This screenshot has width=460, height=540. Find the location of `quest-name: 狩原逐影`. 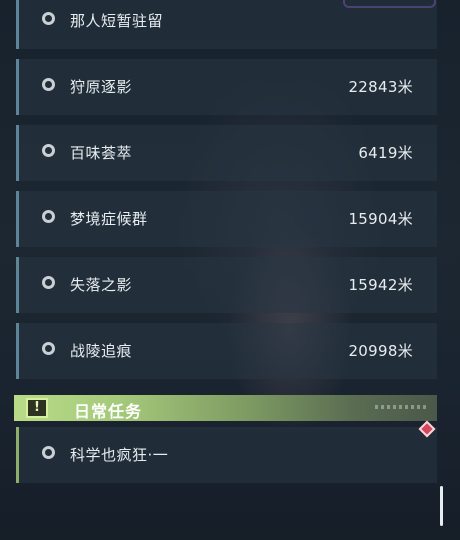

quest-name: 狩原逐影 is located at coordinates (101, 87).